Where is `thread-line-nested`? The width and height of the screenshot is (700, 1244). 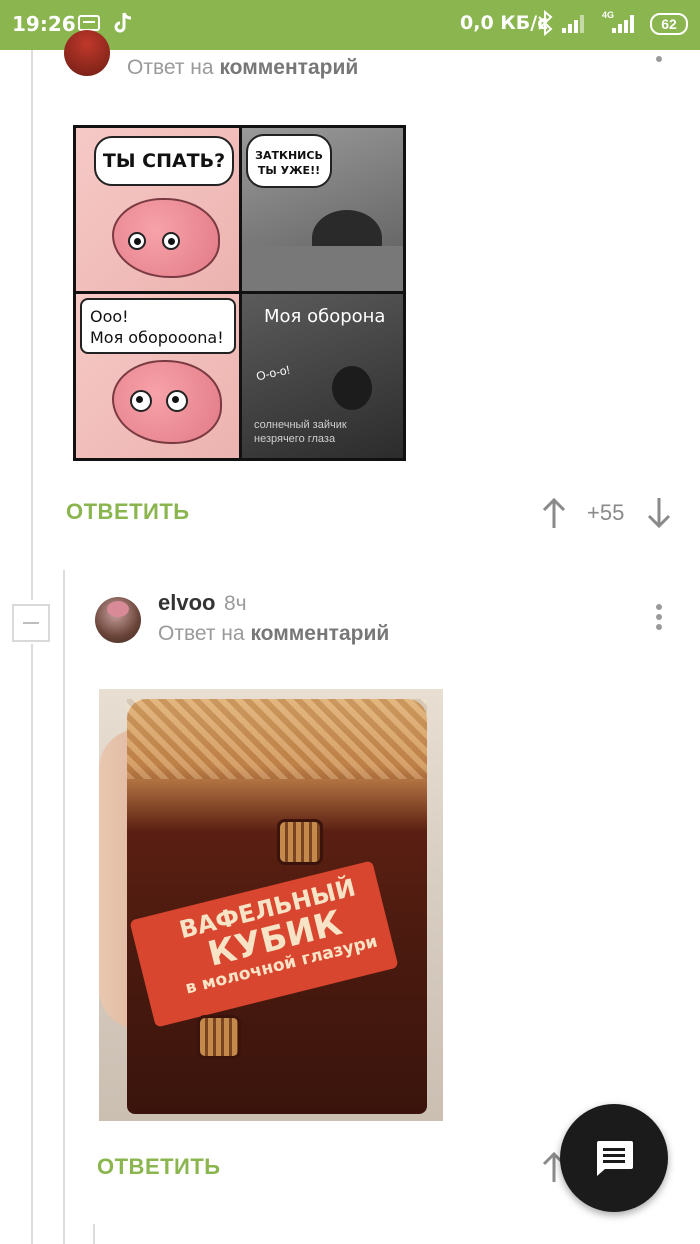
thread-line-nested is located at coordinates (64, 907).